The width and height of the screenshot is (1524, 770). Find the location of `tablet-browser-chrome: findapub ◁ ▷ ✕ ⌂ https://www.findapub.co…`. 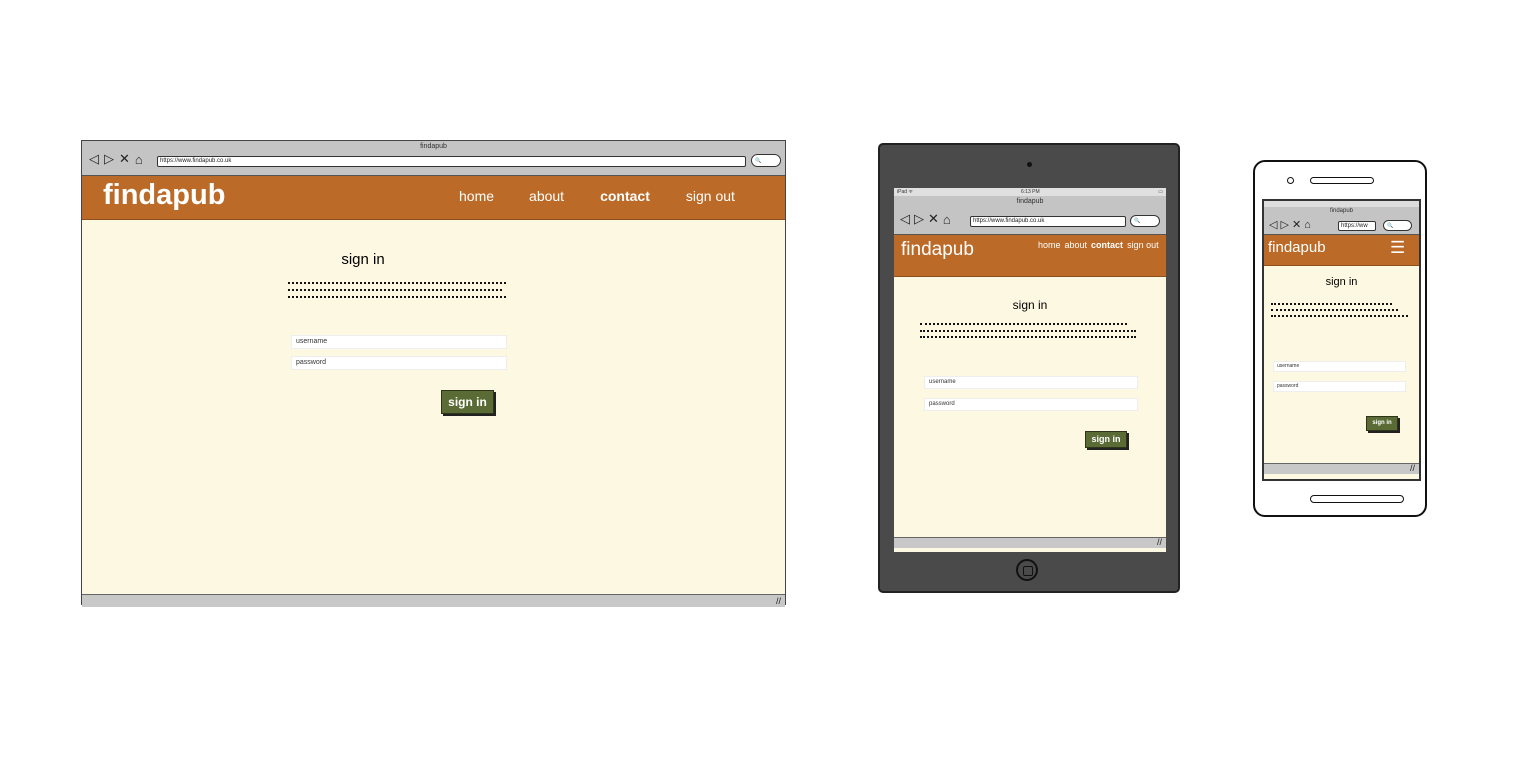

tablet-browser-chrome: findapub ◁ ▷ ✕ ⌂ https://www.findapub.co… is located at coordinates (1030, 215).